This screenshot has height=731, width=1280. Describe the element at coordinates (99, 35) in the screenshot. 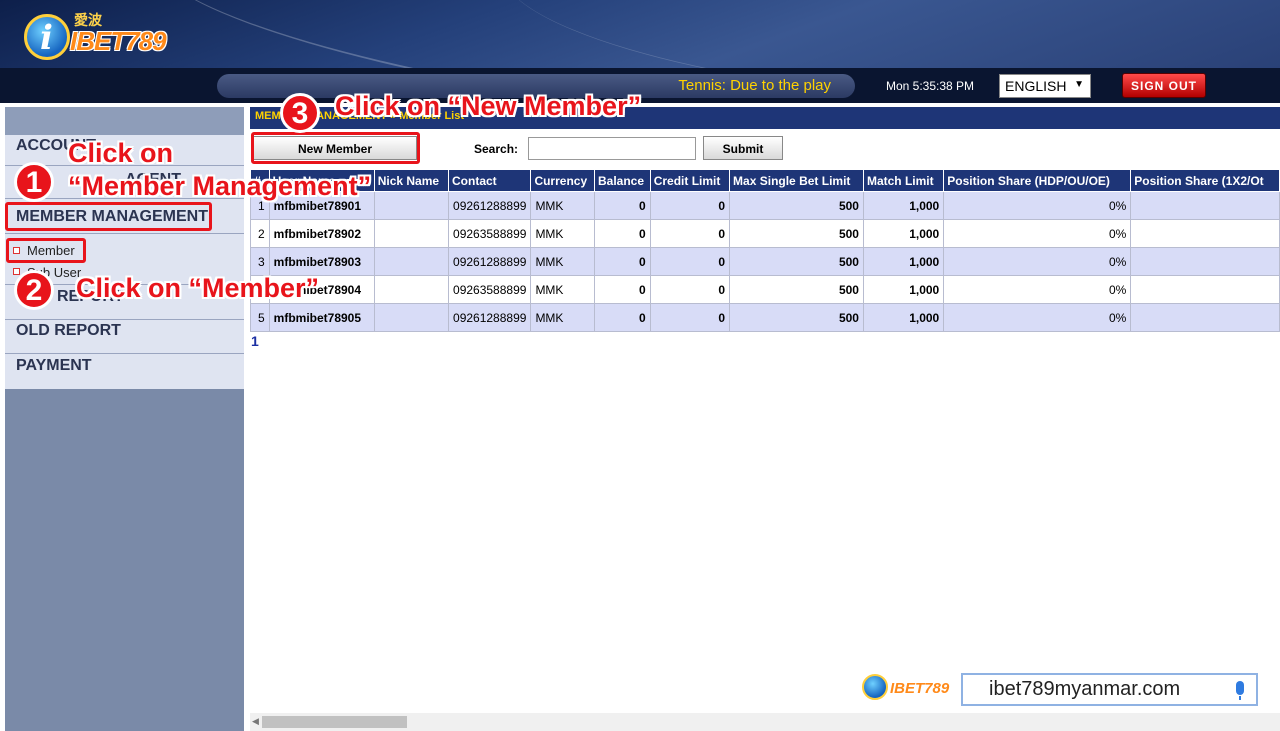

I see `site-logo: i 愛波 IBET789` at that location.